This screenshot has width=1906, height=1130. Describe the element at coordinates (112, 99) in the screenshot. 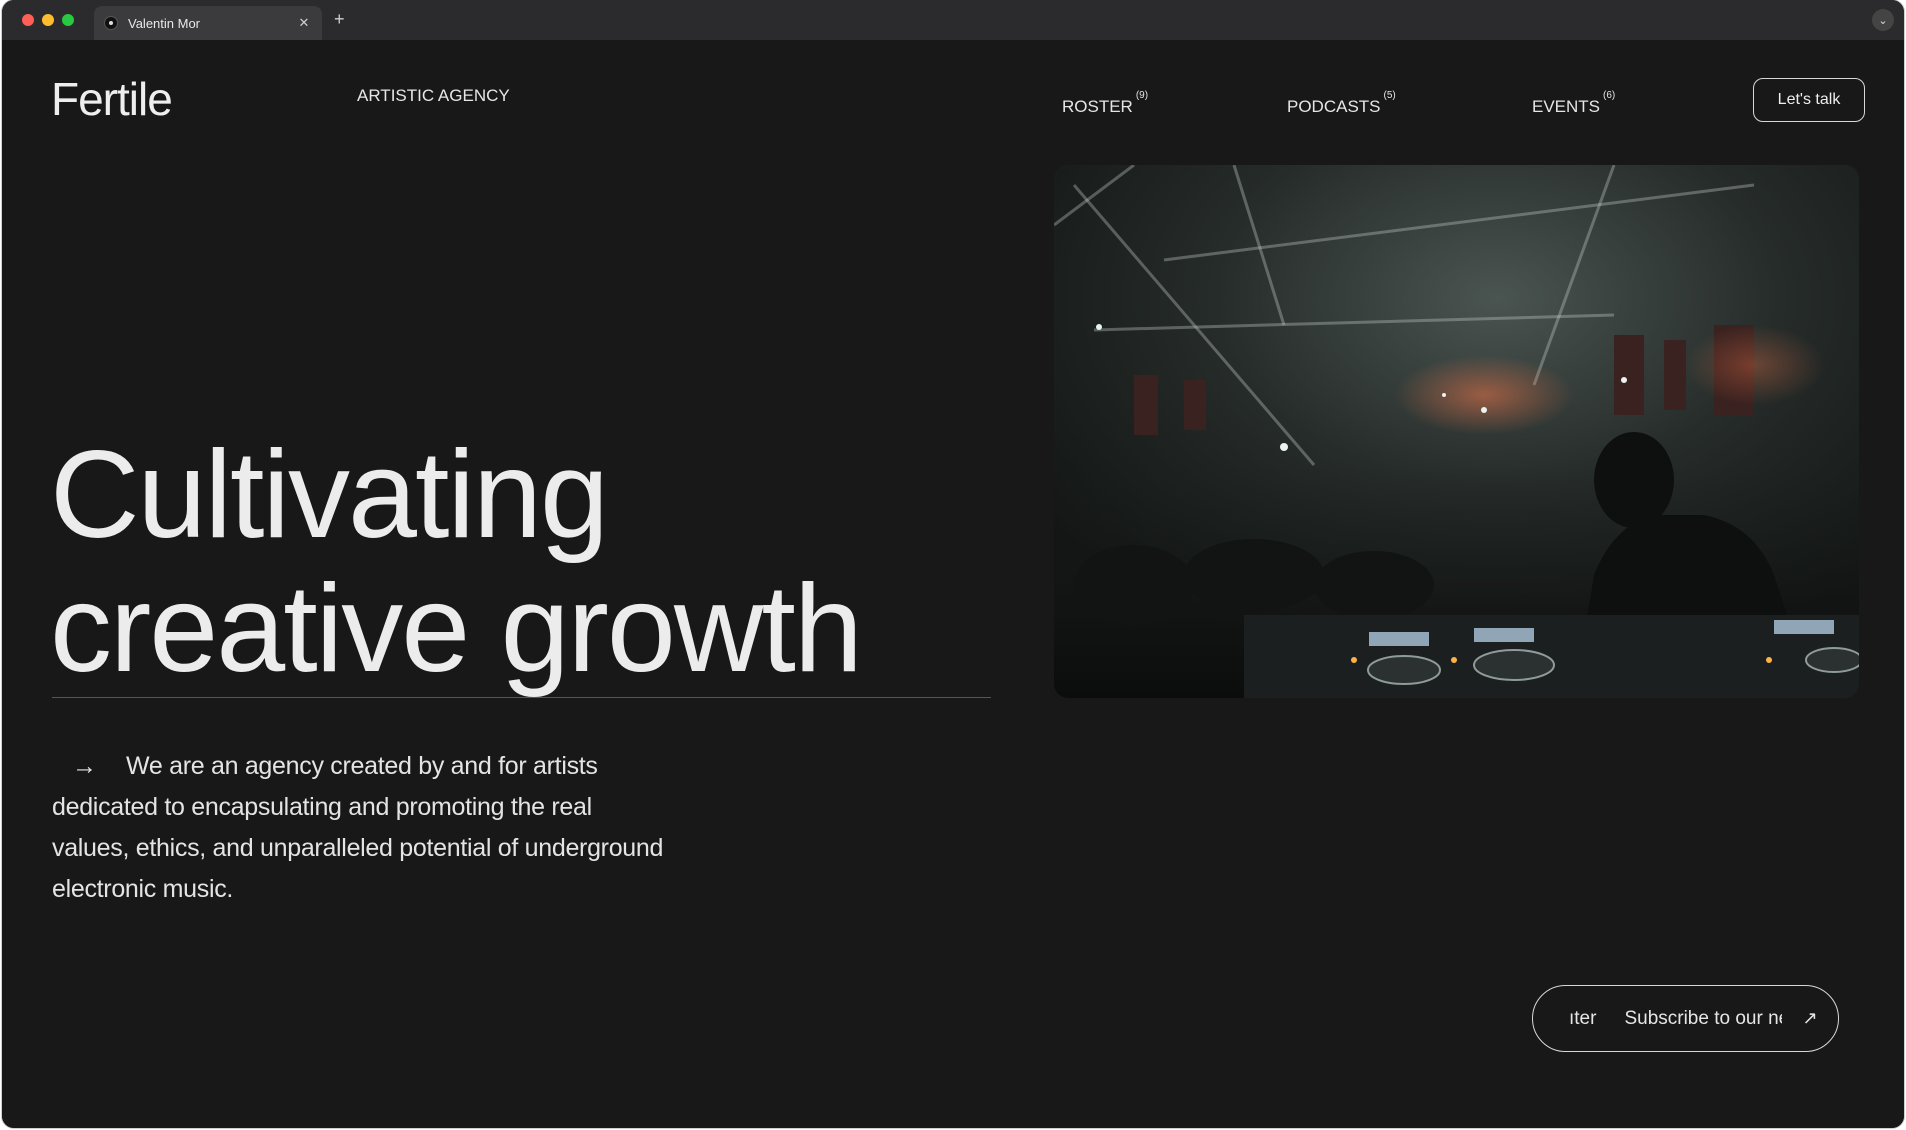

I see `site-logo: Fertile` at that location.